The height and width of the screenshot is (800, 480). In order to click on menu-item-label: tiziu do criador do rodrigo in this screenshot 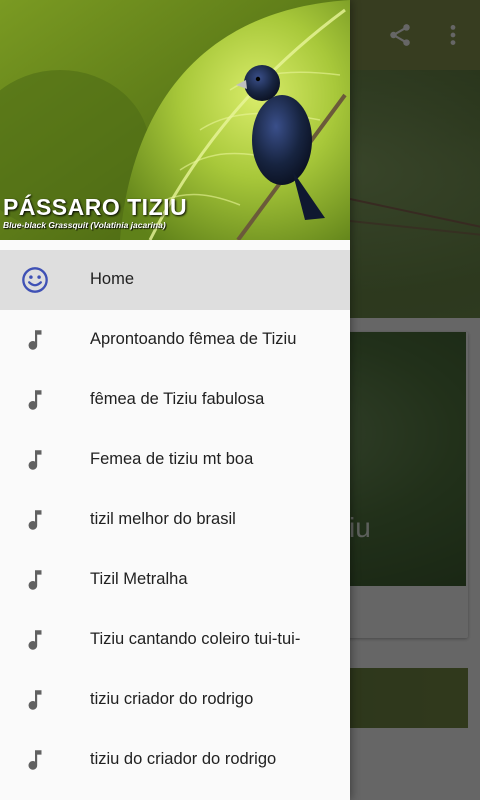, I will do `click(183, 759)`.